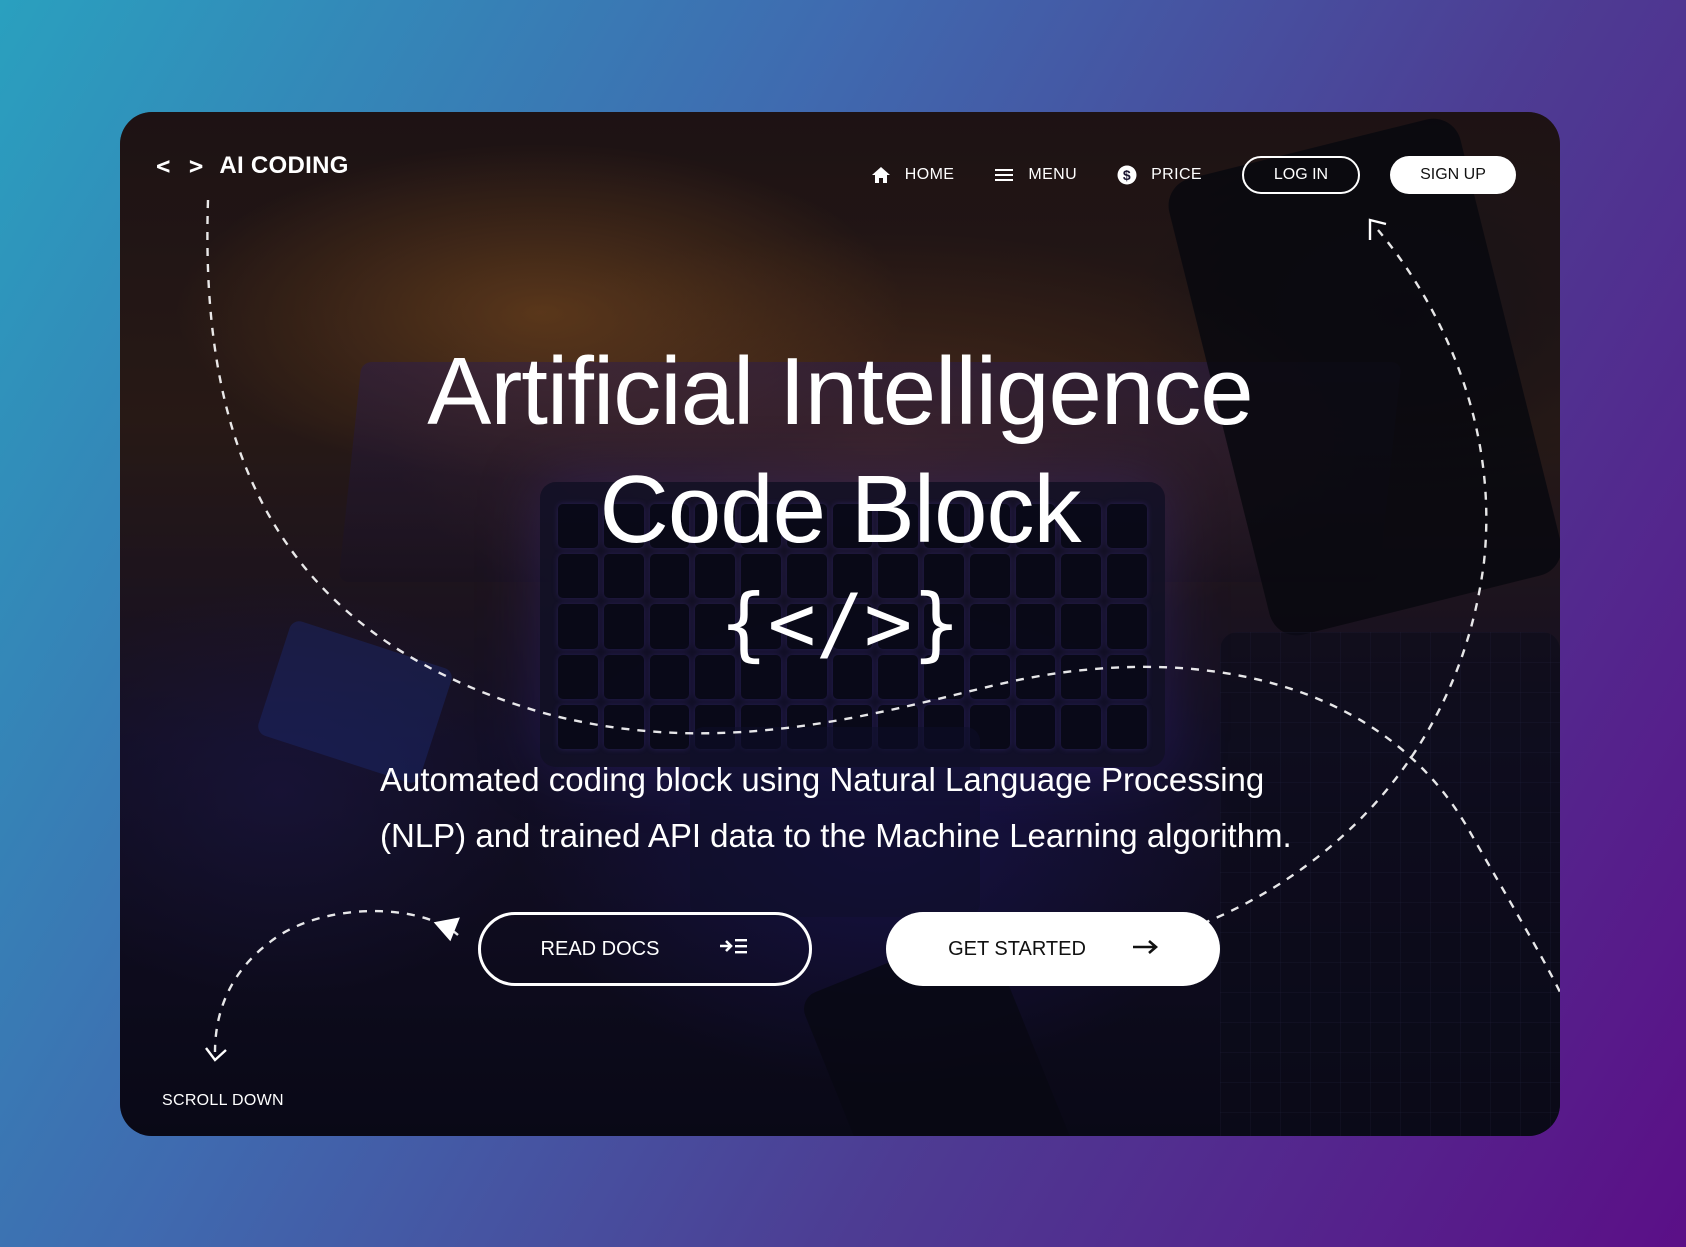 The image size is (1686, 1247). Describe the element at coordinates (840, 509) in the screenshot. I see `hero-title-line2: Code Block` at that location.